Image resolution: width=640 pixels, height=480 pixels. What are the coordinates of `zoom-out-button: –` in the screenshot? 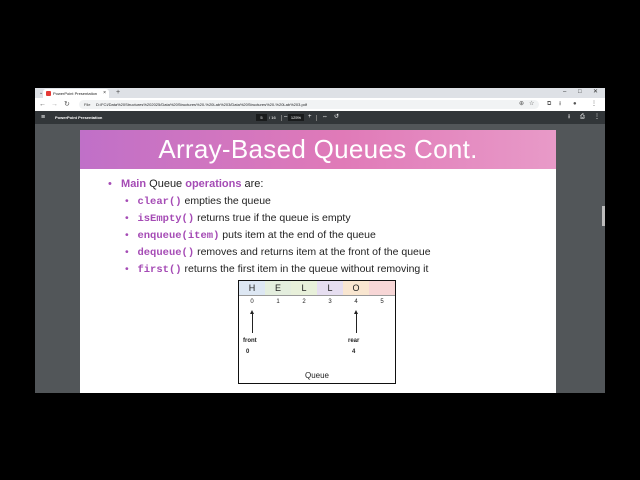 It's located at (285, 117).